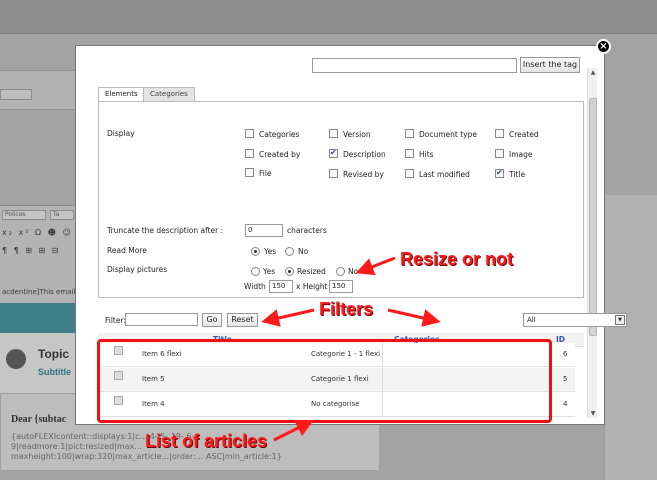 This screenshot has height=480, width=657. What do you see at coordinates (289, 251) in the screenshot?
I see `read-more-no-radio` at bounding box center [289, 251].